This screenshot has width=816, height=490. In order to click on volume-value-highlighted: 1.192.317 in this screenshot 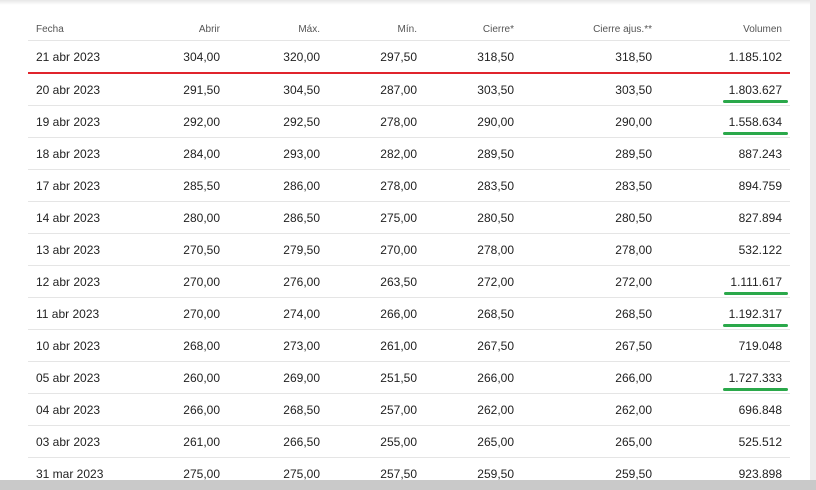, I will do `click(755, 316)`.